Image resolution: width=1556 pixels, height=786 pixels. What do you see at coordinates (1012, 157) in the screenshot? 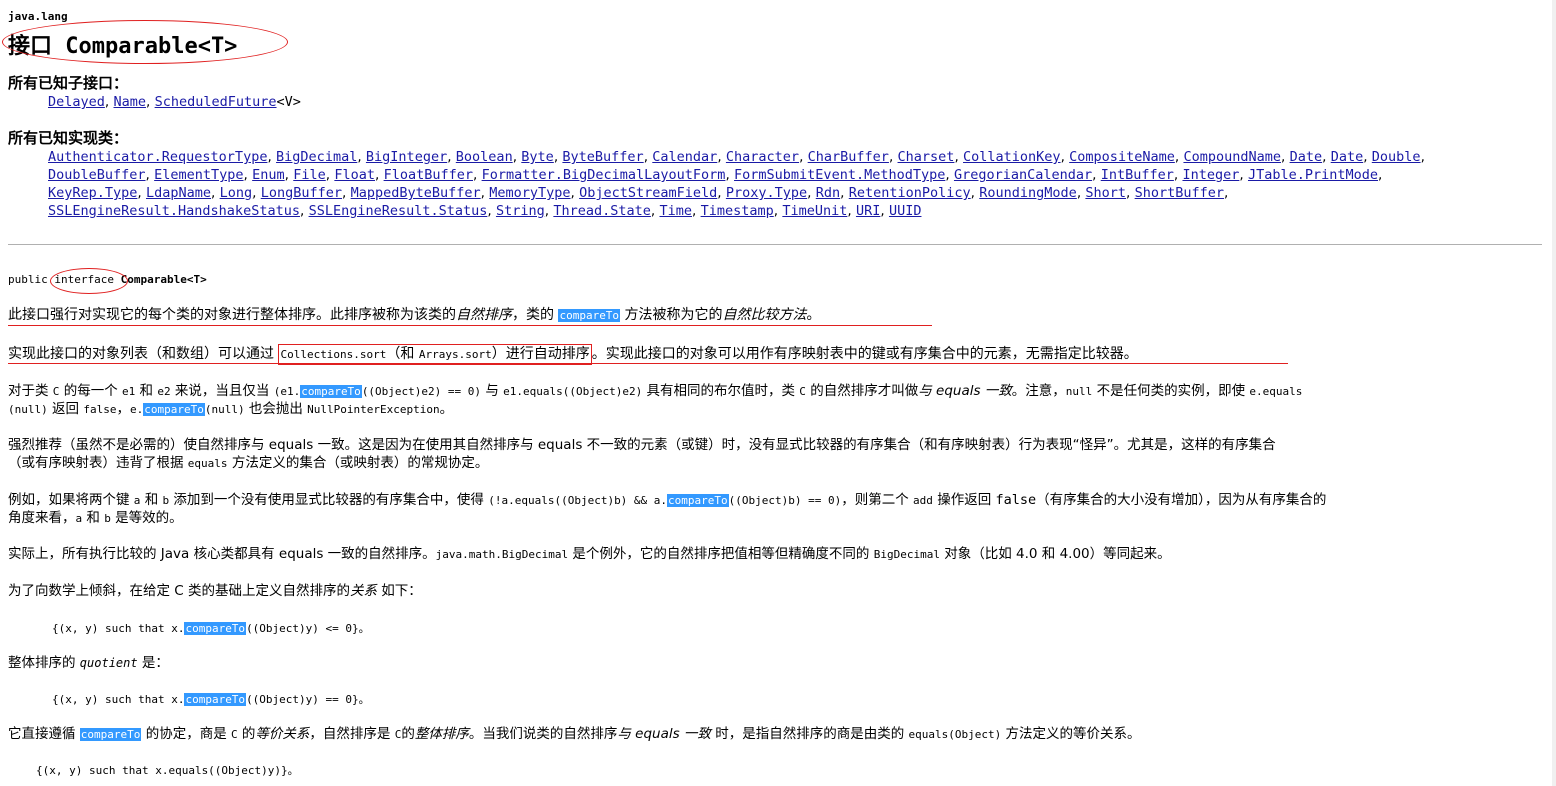
I see `implementing-class-link: CollationKey` at bounding box center [1012, 157].